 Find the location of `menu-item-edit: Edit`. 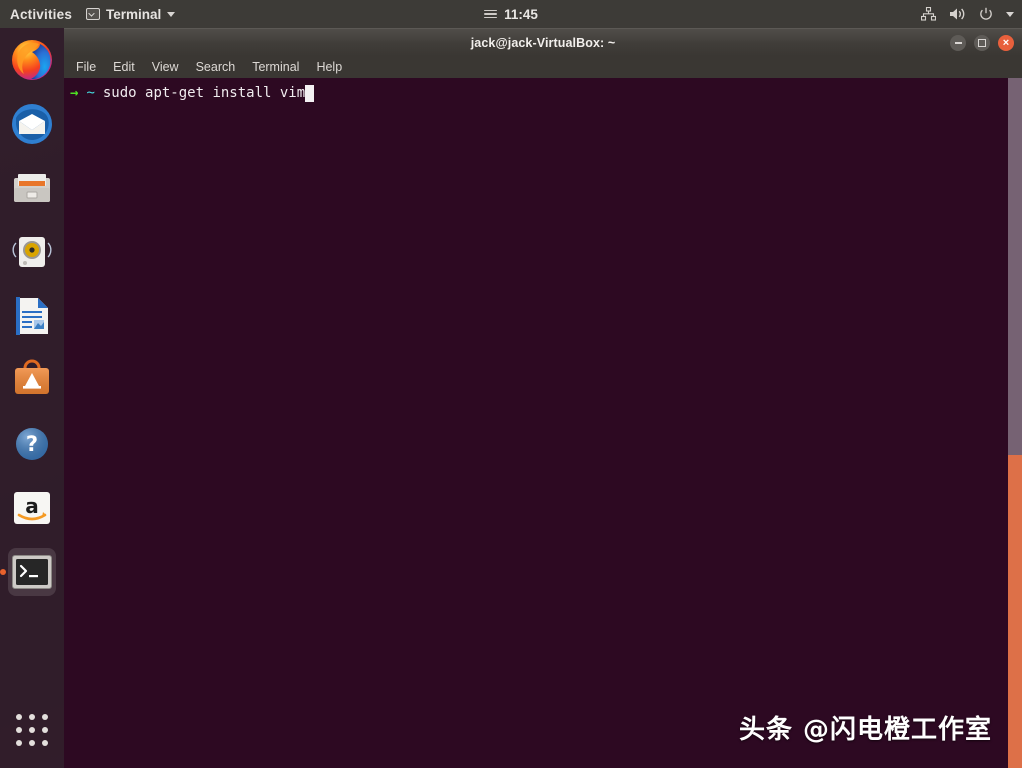

menu-item-edit: Edit is located at coordinates (124, 67).